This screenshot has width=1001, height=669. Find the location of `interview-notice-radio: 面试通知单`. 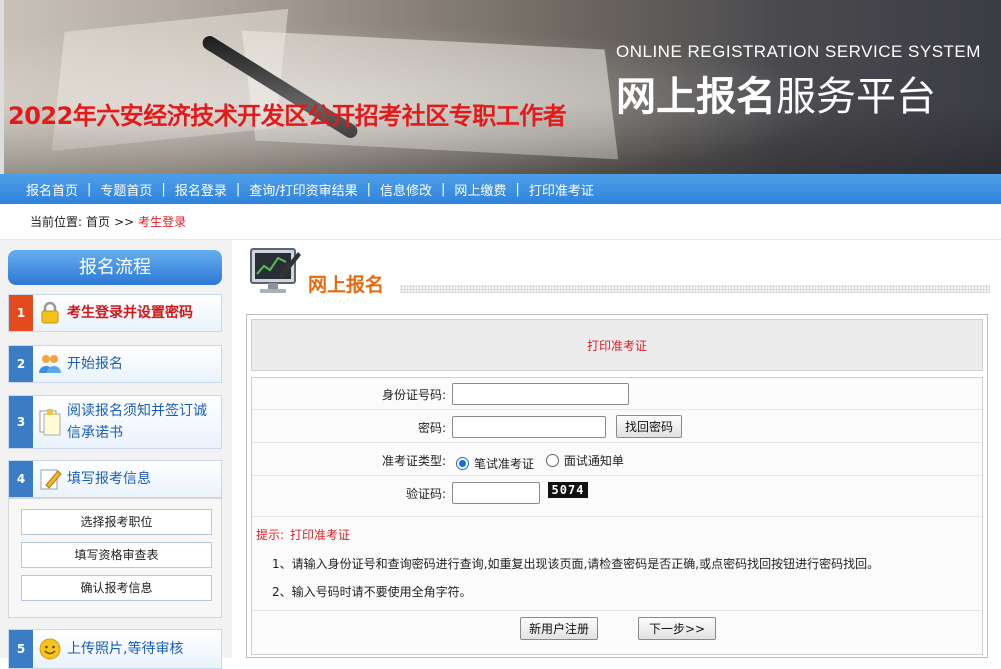

interview-notice-radio: 面试通知单 is located at coordinates (584, 460).